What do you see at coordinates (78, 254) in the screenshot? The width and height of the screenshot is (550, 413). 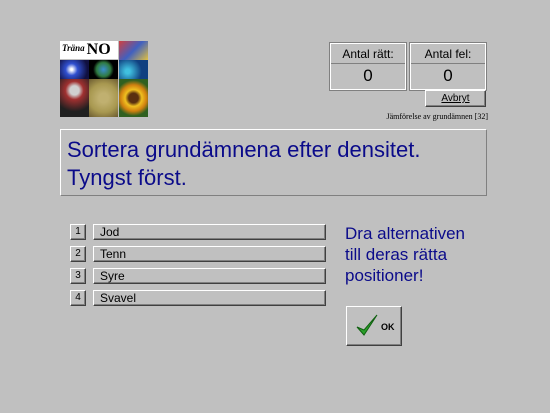 I see `position-number-2: 2` at bounding box center [78, 254].